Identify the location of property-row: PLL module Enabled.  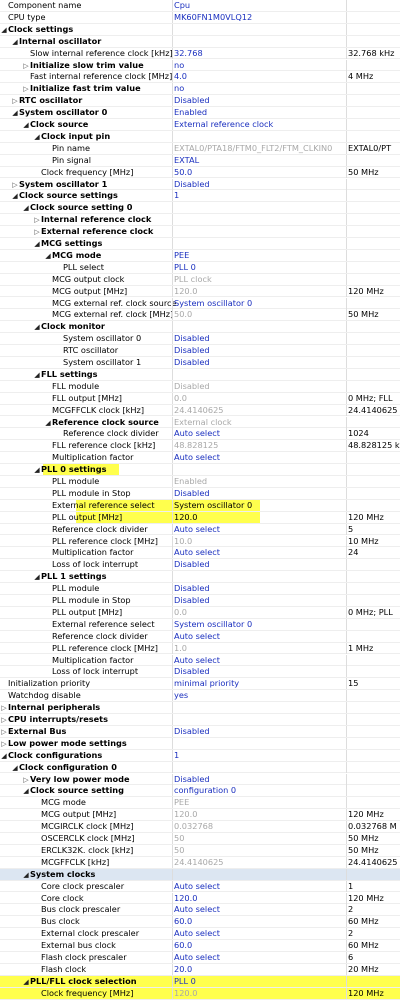
(200, 482).